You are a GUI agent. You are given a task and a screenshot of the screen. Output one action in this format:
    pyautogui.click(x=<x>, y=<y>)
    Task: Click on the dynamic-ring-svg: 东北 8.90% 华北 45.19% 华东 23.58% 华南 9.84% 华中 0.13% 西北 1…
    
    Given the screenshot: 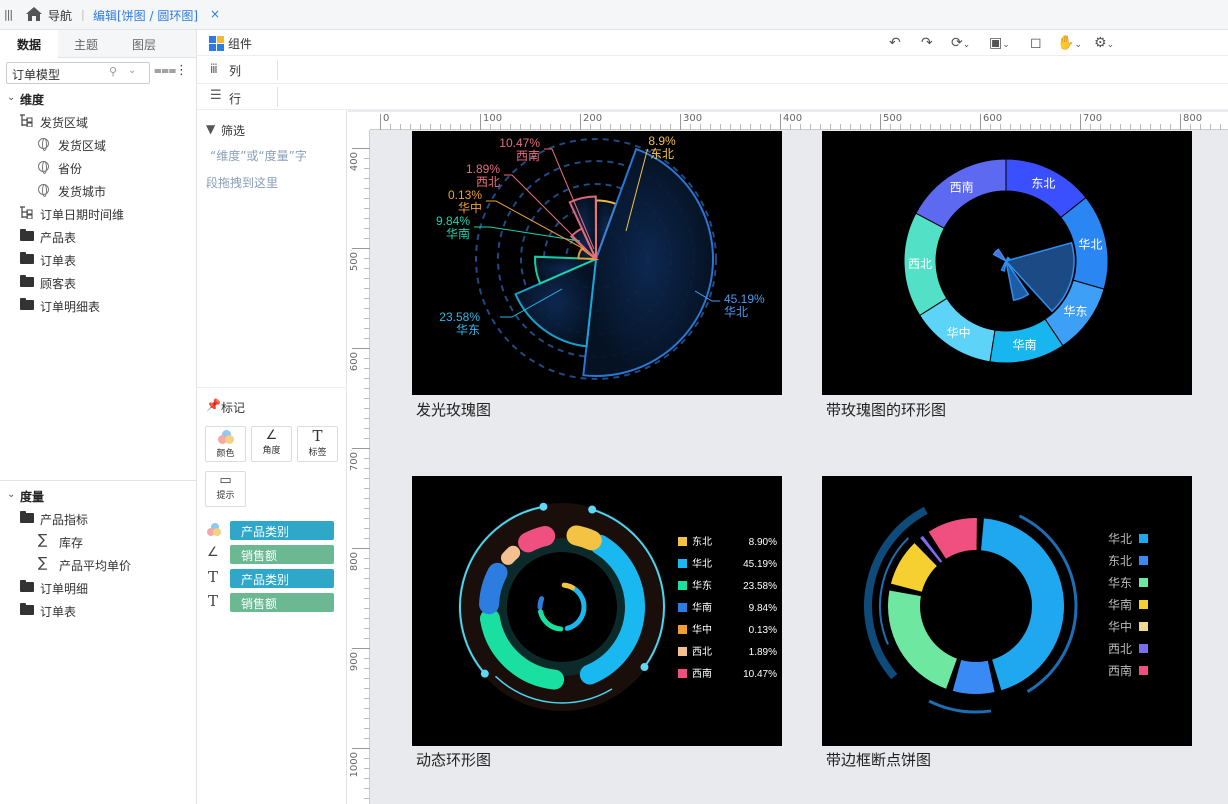 What is the action you would take?
    pyautogui.click(x=617, y=606)
    